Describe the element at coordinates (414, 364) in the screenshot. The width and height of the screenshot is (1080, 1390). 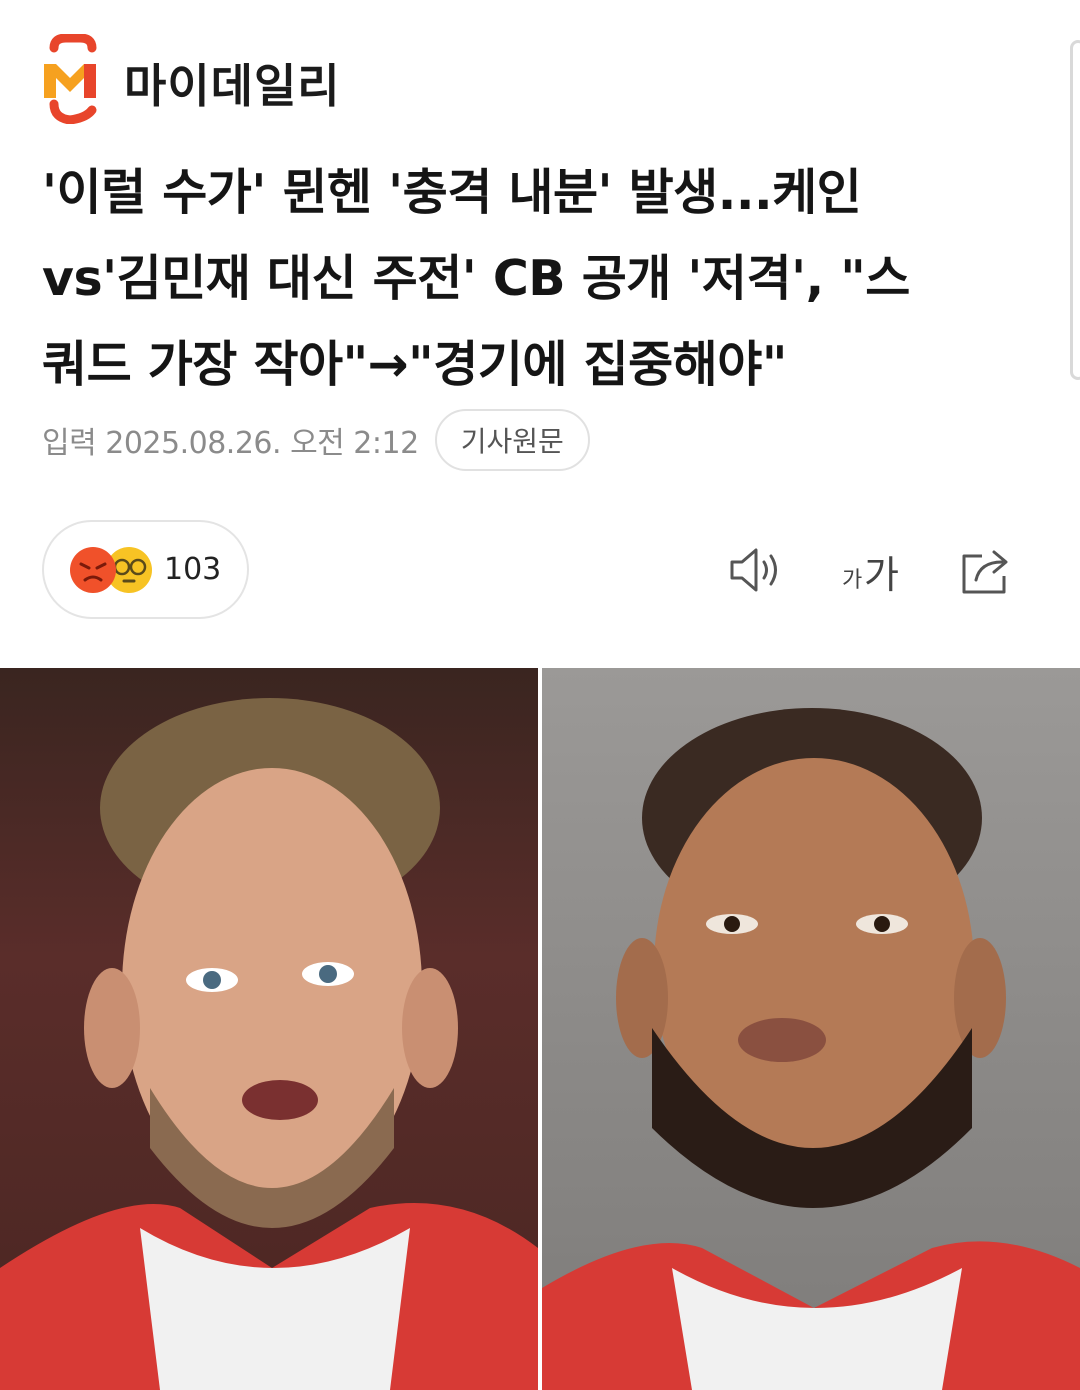
I see `headline-line: 쿼드 가장 작아"→"경기에 집중해야"` at that location.